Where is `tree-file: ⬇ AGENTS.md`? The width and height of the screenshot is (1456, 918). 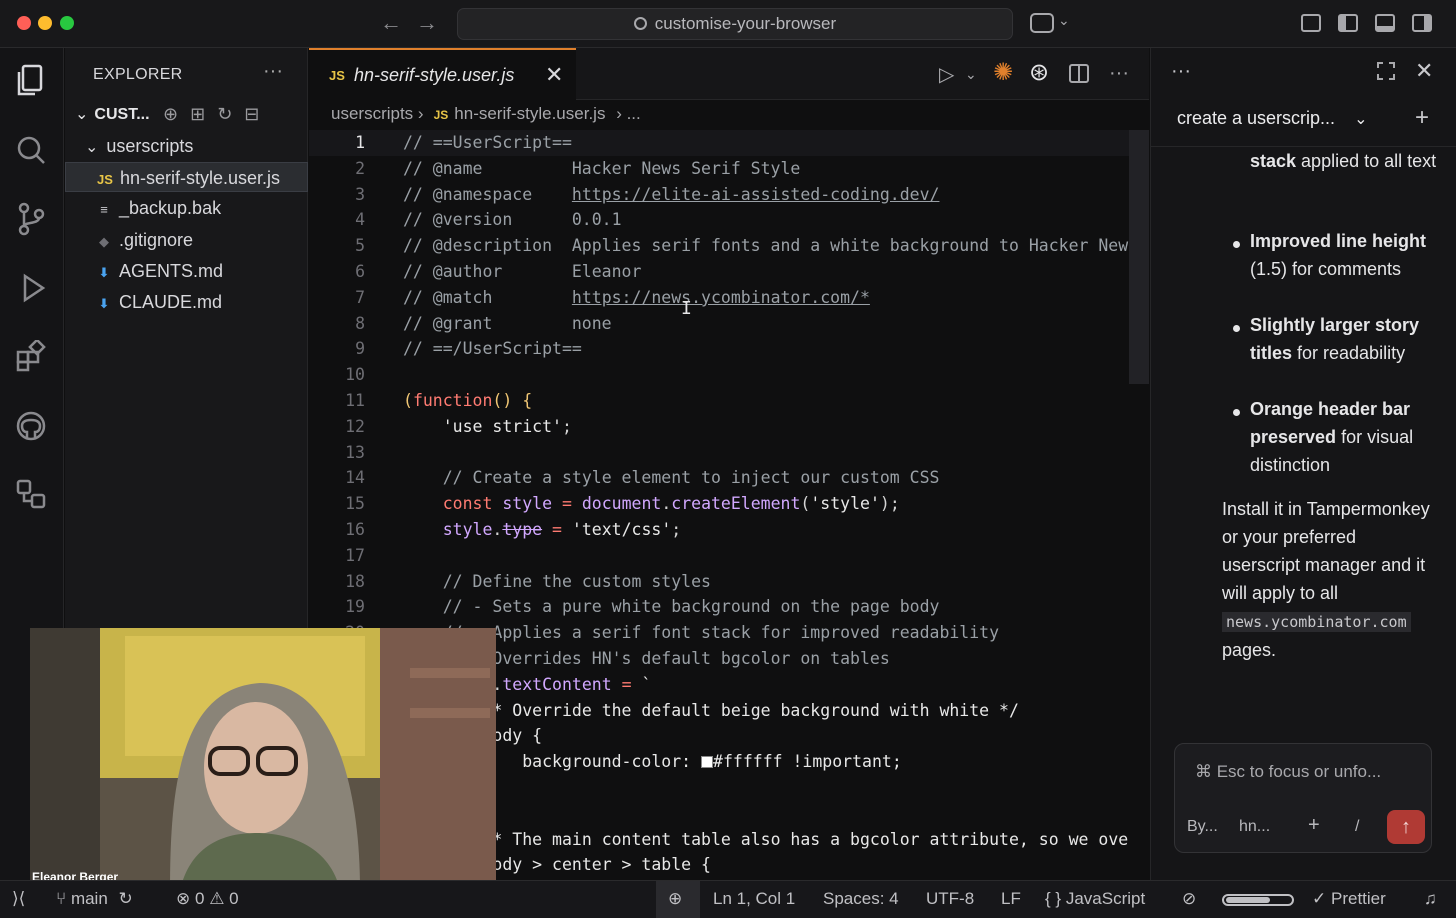
tree-file: ⬇ AGENTS.md is located at coordinates (186, 271).